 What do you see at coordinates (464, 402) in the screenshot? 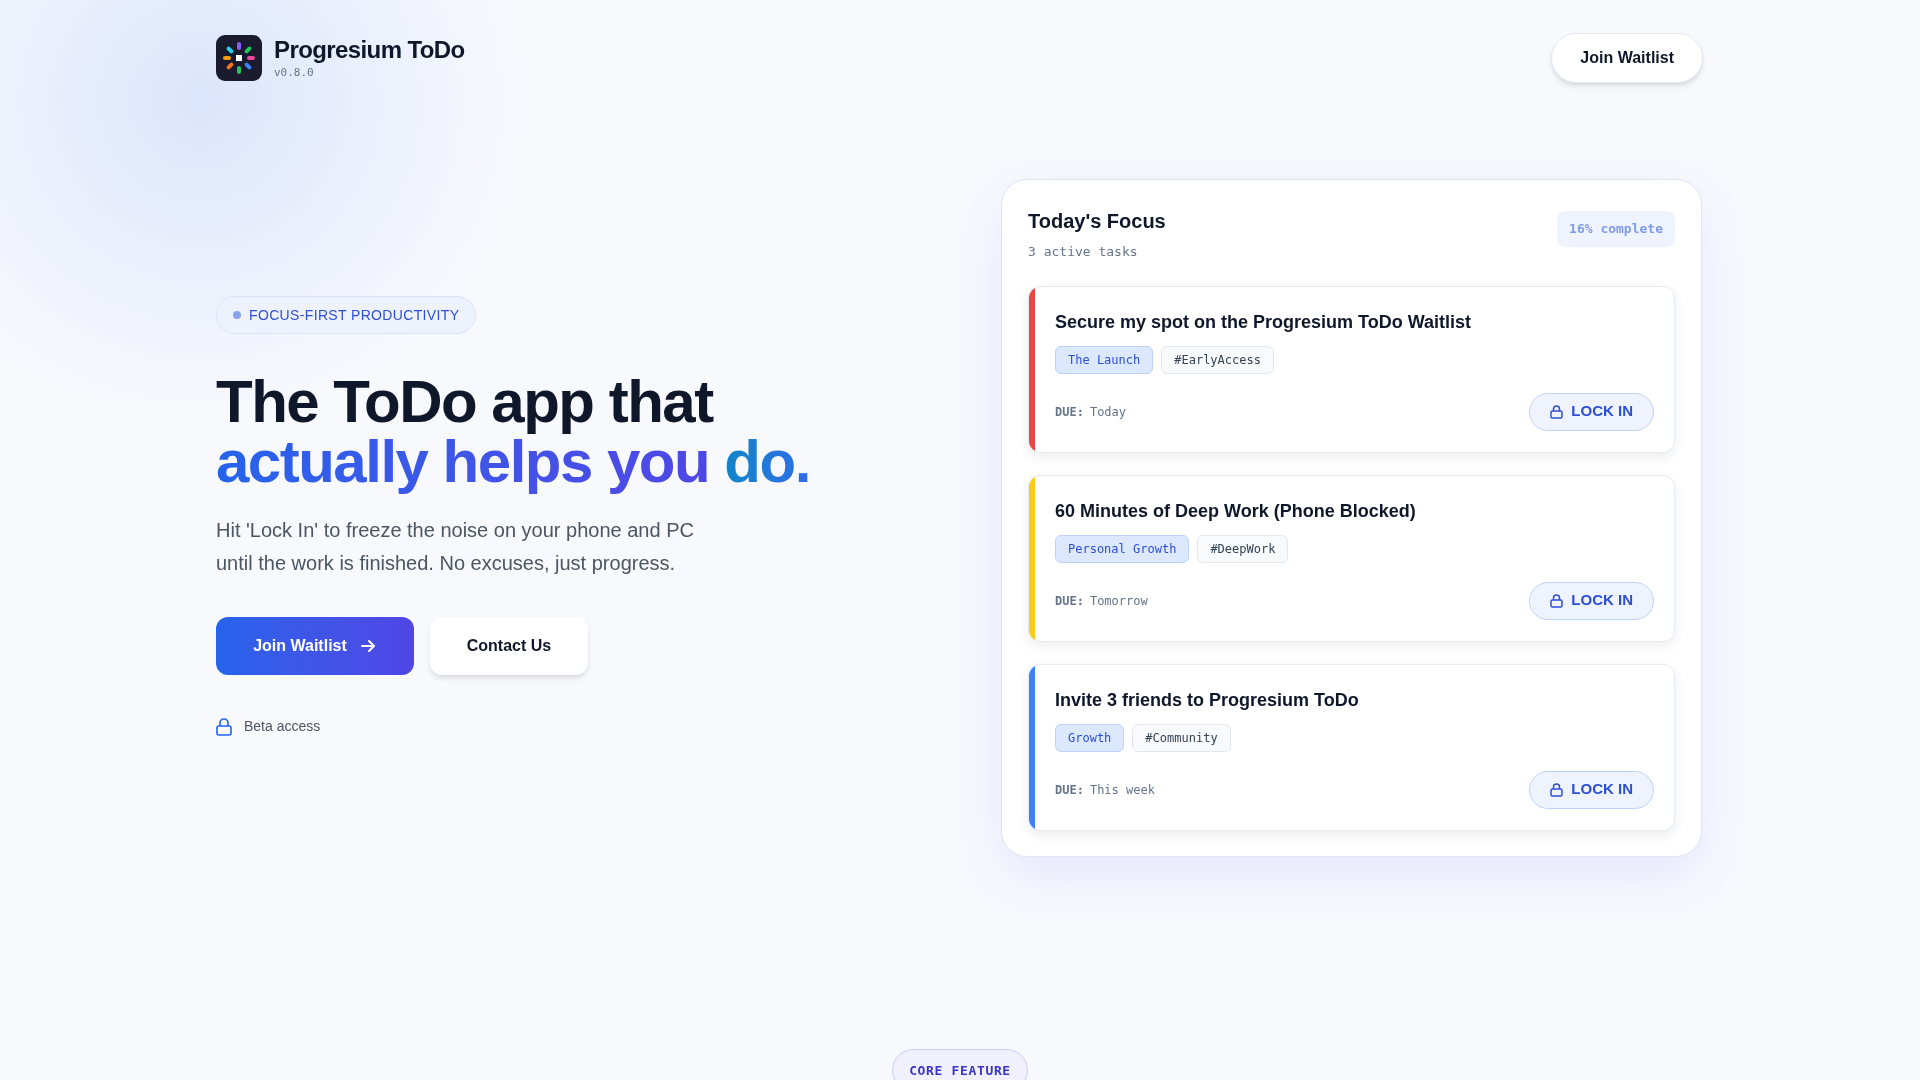
I see `headline: The ToDo app that` at bounding box center [464, 402].